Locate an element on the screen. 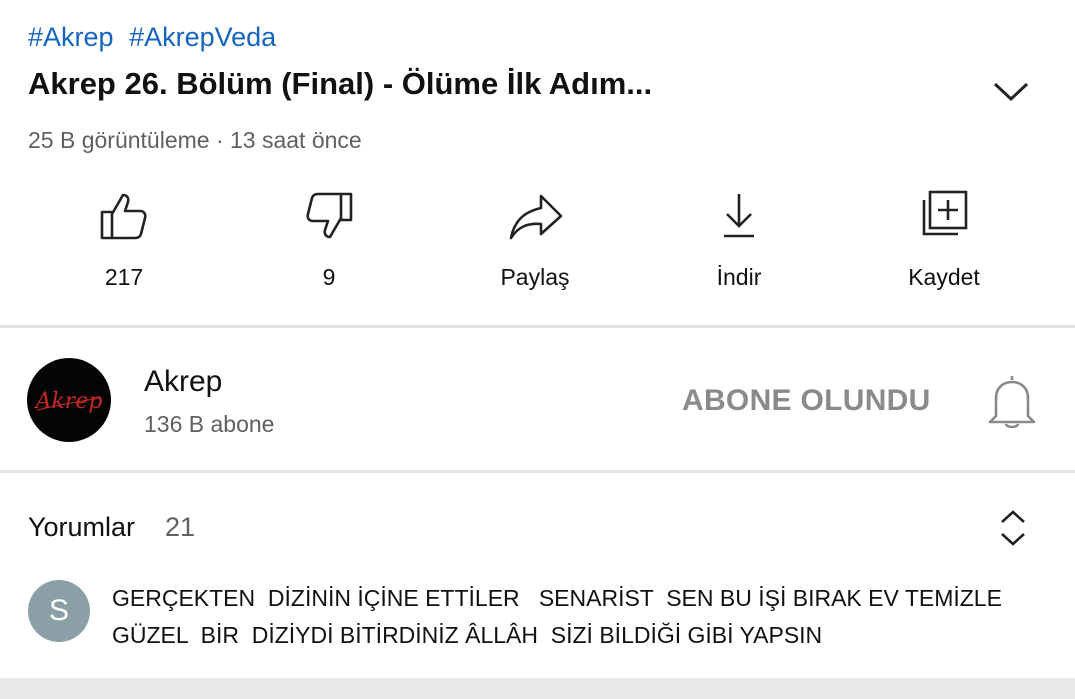  video-meta: 25 B görüntüleme · 13 saat önce is located at coordinates (195, 140).